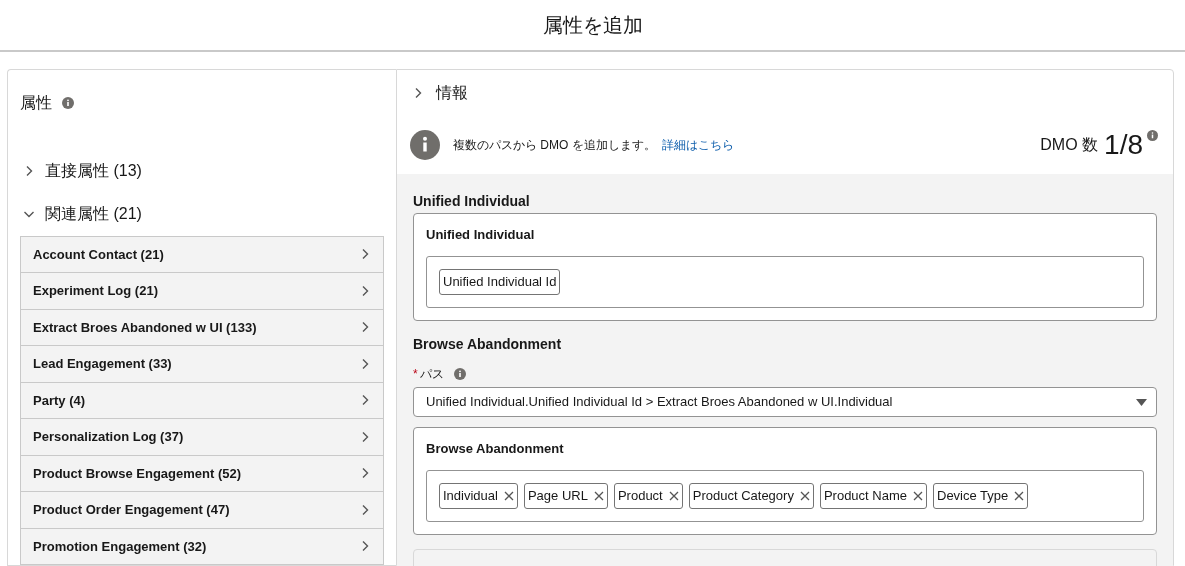 This screenshot has width=1185, height=566. I want to click on learn-more-link: 詳細はこちら, so click(697, 145).